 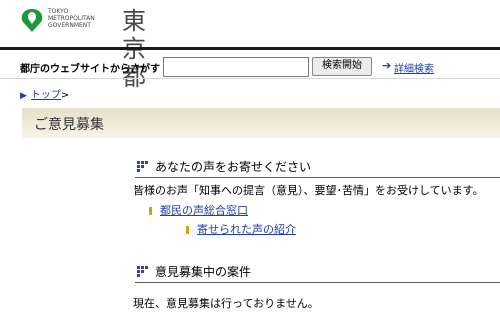 I want to click on list-item: 都民の声総合窓口, so click(x=198, y=210).